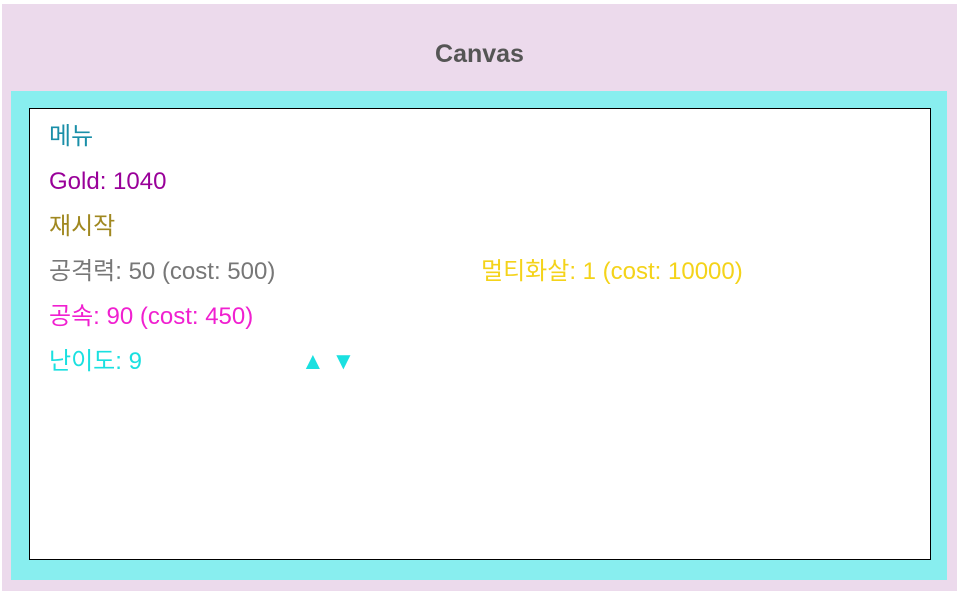  Describe the element at coordinates (162, 272) in the screenshot. I see `attack-upgrade-button: 공격력: 50 (cost: 500)` at that location.